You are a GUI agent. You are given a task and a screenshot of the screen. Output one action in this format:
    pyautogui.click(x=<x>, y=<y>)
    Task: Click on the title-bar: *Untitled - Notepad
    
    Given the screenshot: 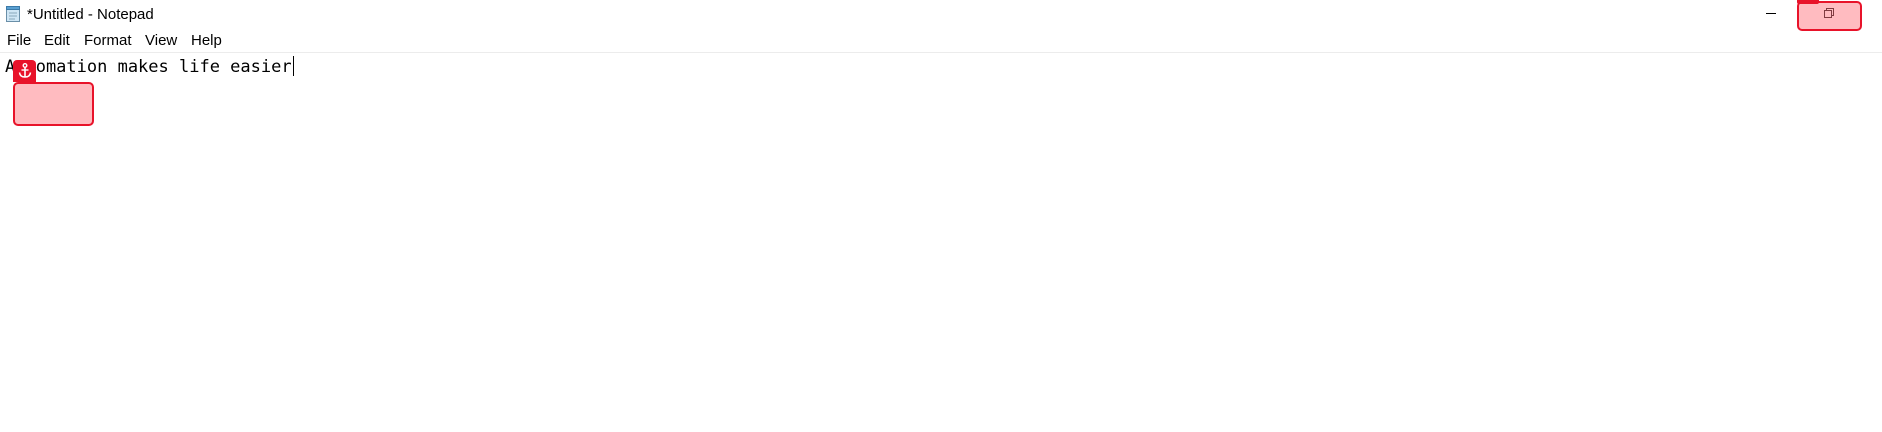 What is the action you would take?
    pyautogui.click(x=941, y=15)
    